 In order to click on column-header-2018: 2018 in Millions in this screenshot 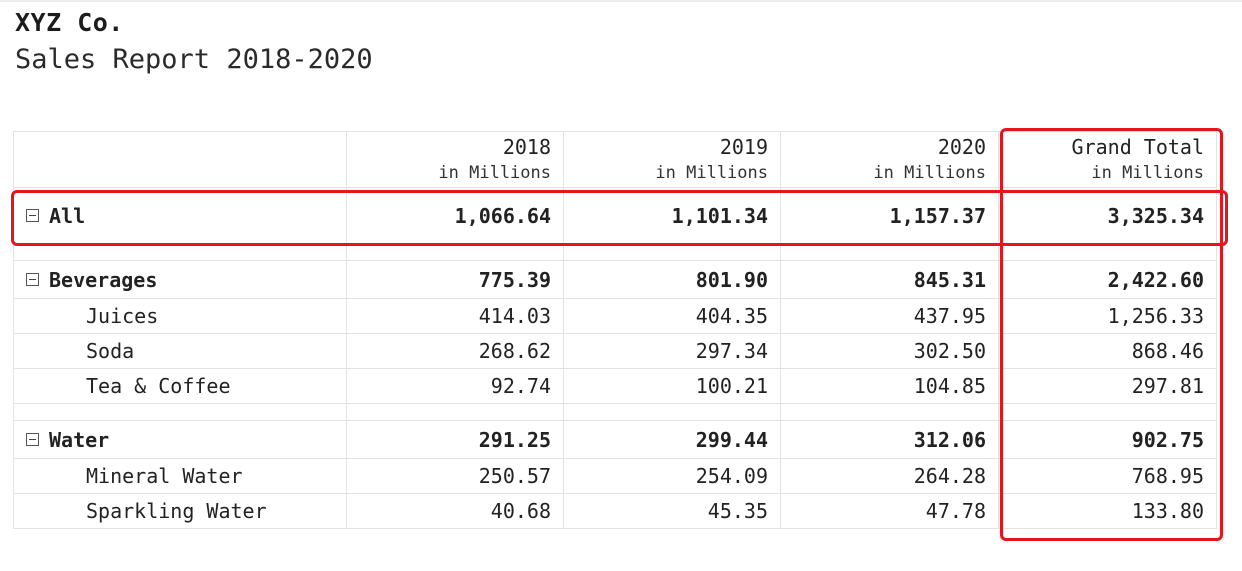, I will do `click(455, 159)`.